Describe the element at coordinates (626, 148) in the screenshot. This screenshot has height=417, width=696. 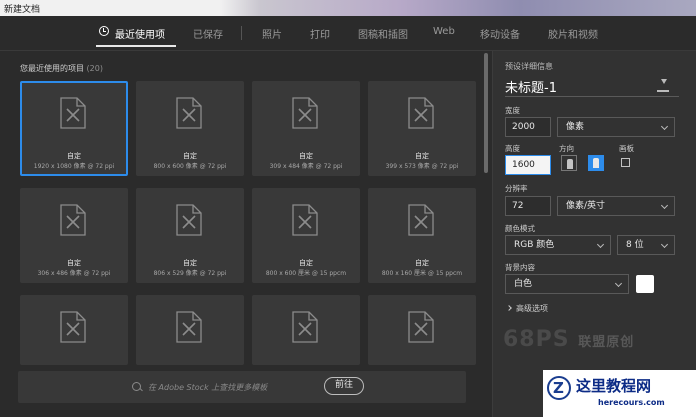
I see `artboard-label: 画板` at that location.